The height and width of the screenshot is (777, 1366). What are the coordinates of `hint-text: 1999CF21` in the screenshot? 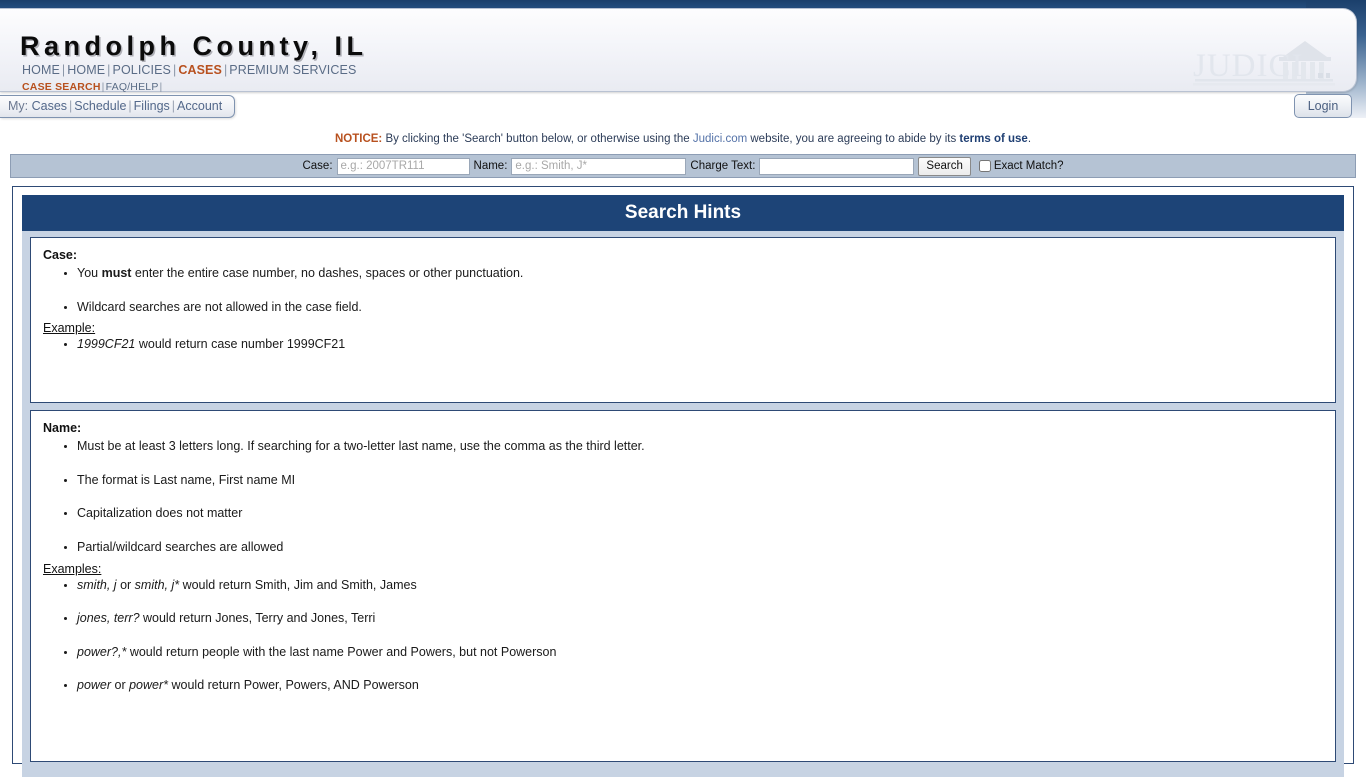 It's located at (106, 344).